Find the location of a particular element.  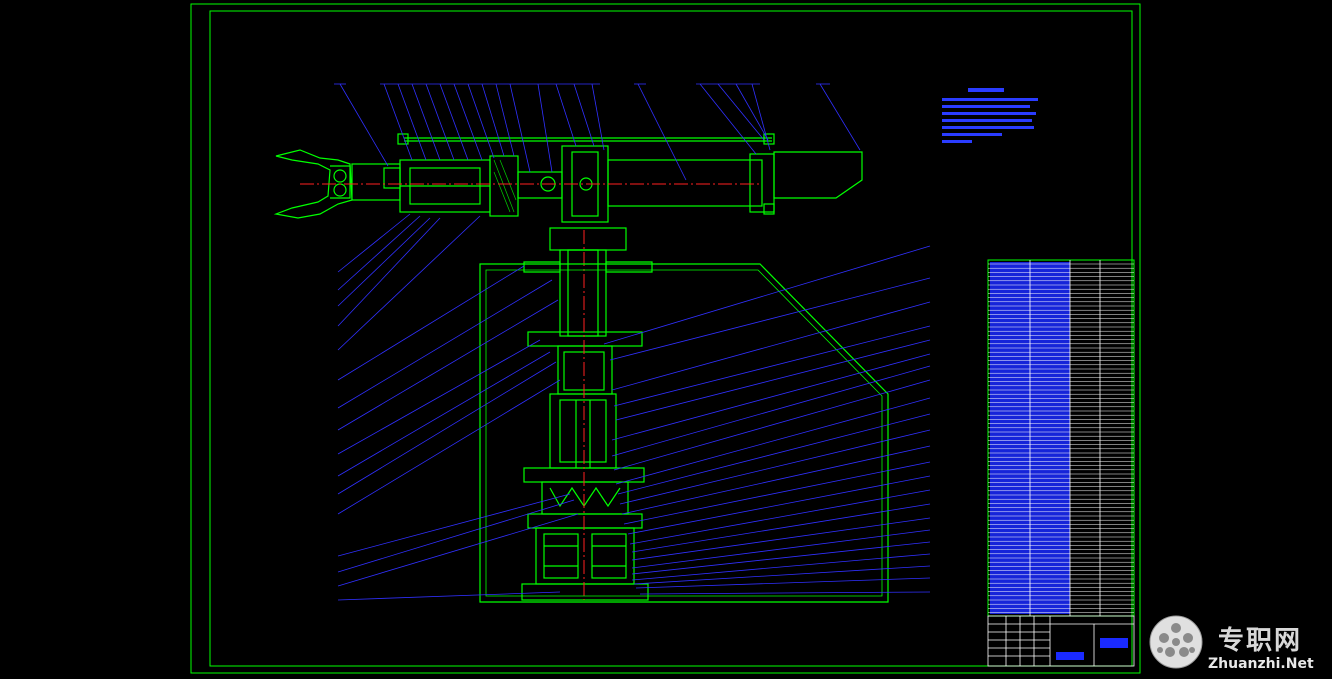

watermark-en-text: Zhuanzhi.Net is located at coordinates (1261, 664).